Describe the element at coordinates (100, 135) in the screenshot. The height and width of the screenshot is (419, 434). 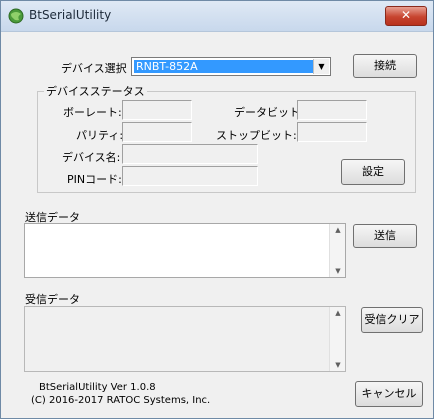
I see `parity-label: パリティ:` at that location.